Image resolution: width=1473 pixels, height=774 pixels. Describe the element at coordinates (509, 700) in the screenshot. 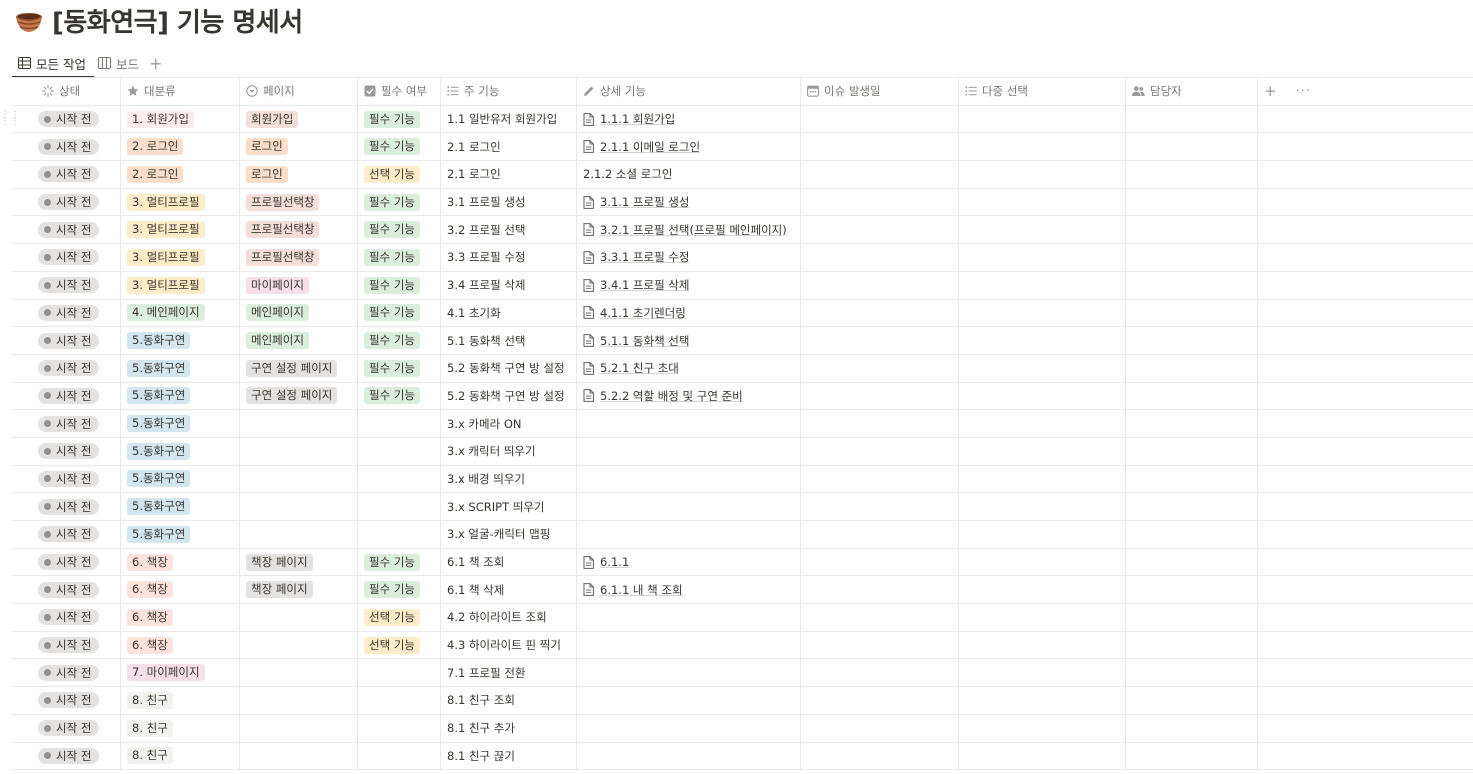

I see `main-feature-cell: 8.1 친구 조회` at that location.